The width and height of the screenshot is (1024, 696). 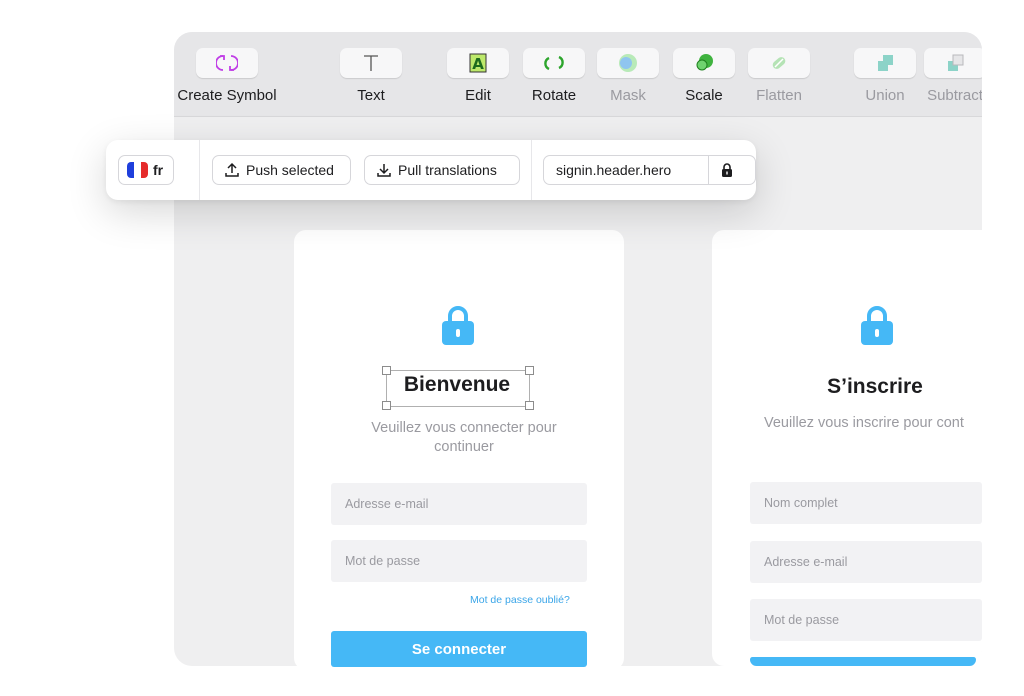 What do you see at coordinates (954, 95) in the screenshot?
I see `subtract-label: Subtract` at bounding box center [954, 95].